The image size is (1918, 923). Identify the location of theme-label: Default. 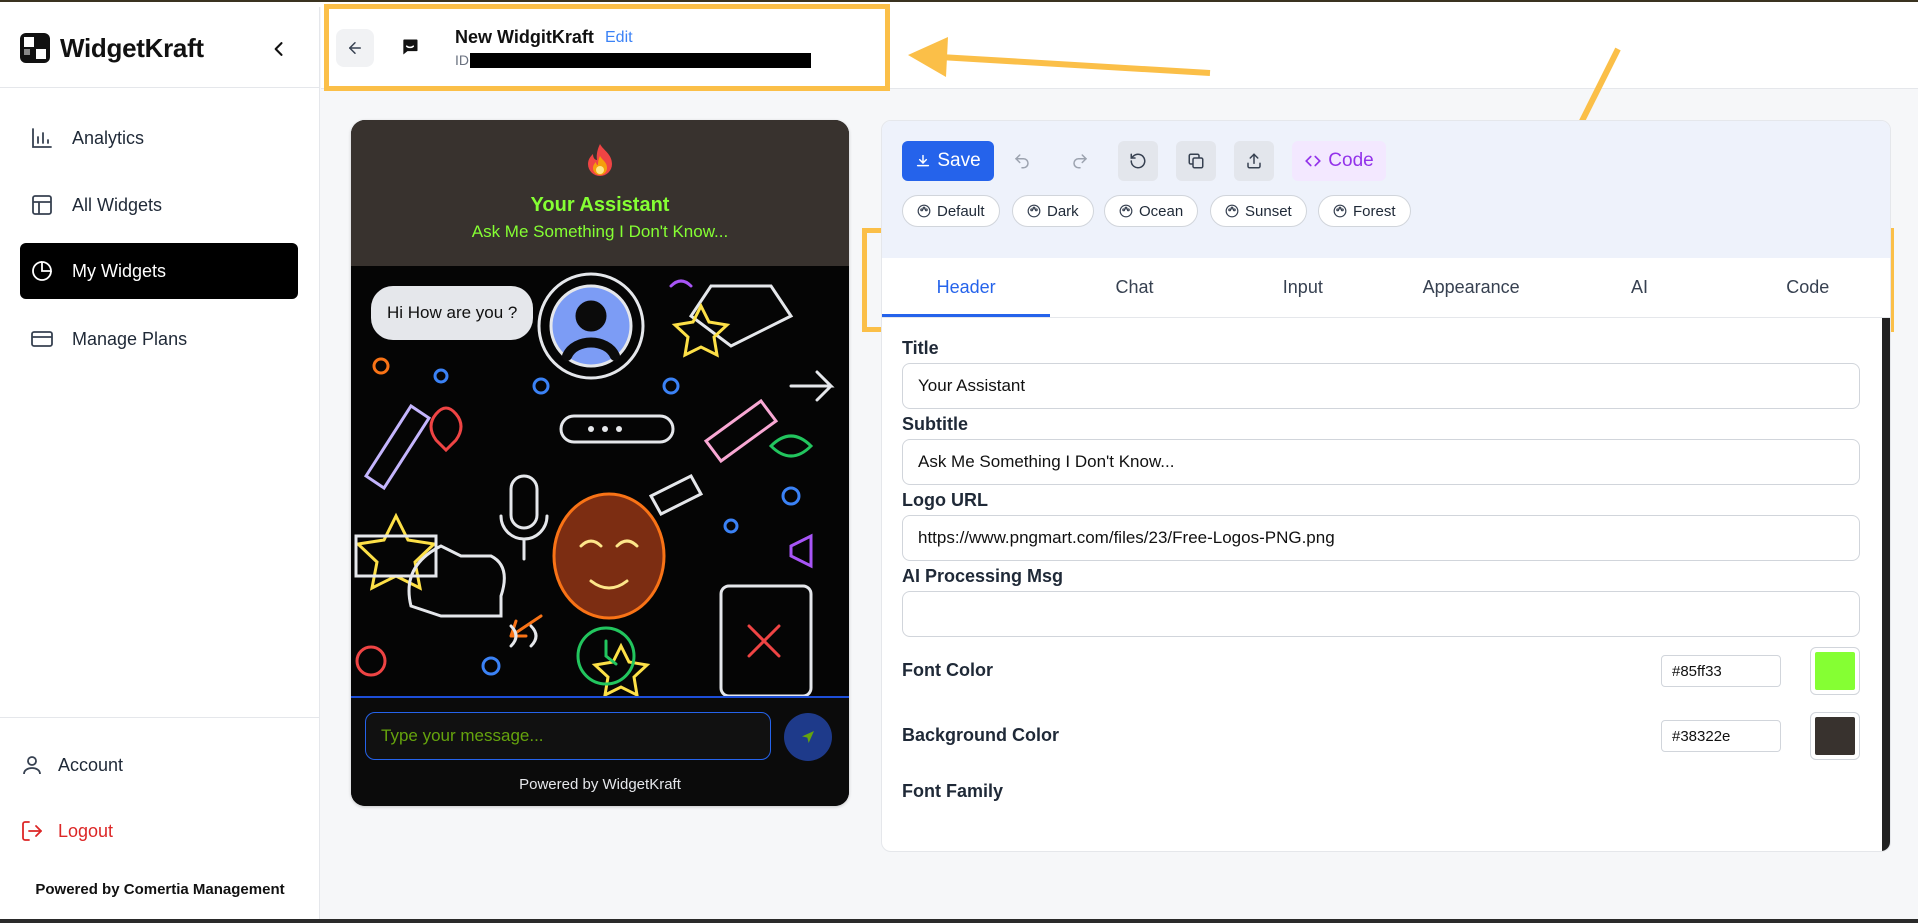
(961, 211).